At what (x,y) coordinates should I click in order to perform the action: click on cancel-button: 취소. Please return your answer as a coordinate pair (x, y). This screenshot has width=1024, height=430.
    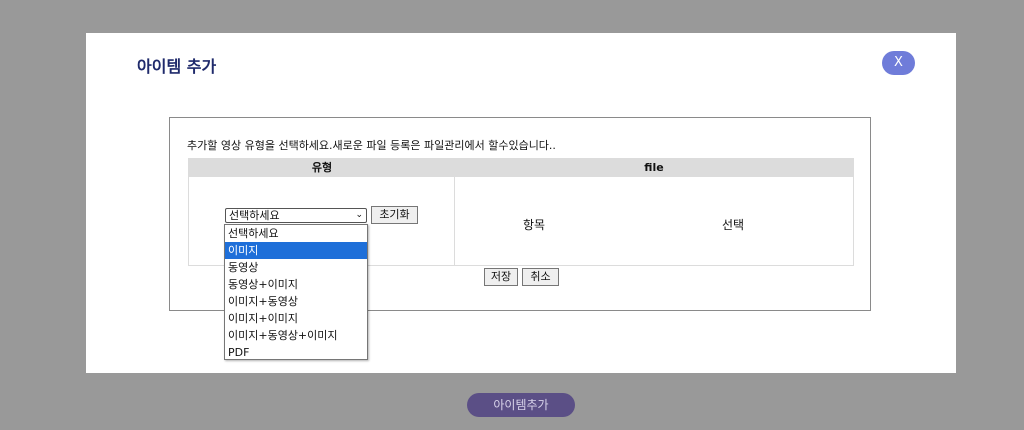
    Looking at the image, I should click on (540, 277).